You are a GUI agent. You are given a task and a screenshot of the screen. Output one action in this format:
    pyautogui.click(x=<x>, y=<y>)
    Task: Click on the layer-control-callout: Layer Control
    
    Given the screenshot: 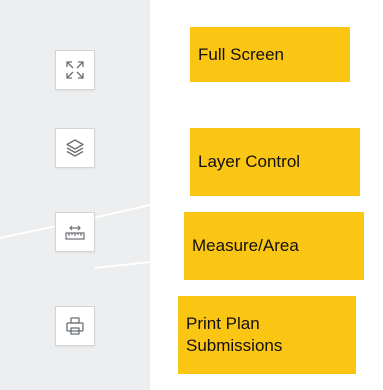 What is the action you would take?
    pyautogui.click(x=275, y=162)
    